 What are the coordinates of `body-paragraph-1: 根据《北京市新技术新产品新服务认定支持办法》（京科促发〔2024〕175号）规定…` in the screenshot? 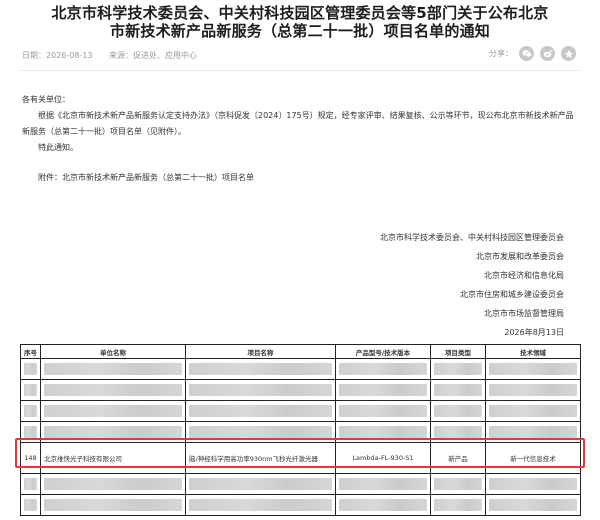 It's located at (298, 123).